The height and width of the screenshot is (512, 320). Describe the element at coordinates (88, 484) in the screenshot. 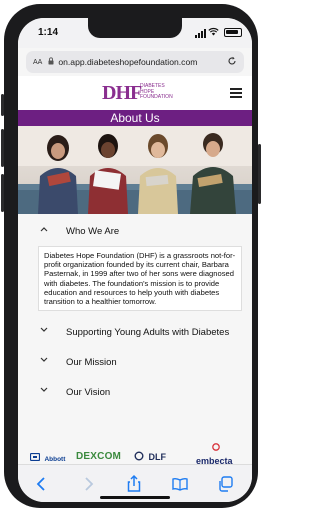

I see `forward-icon` at that location.